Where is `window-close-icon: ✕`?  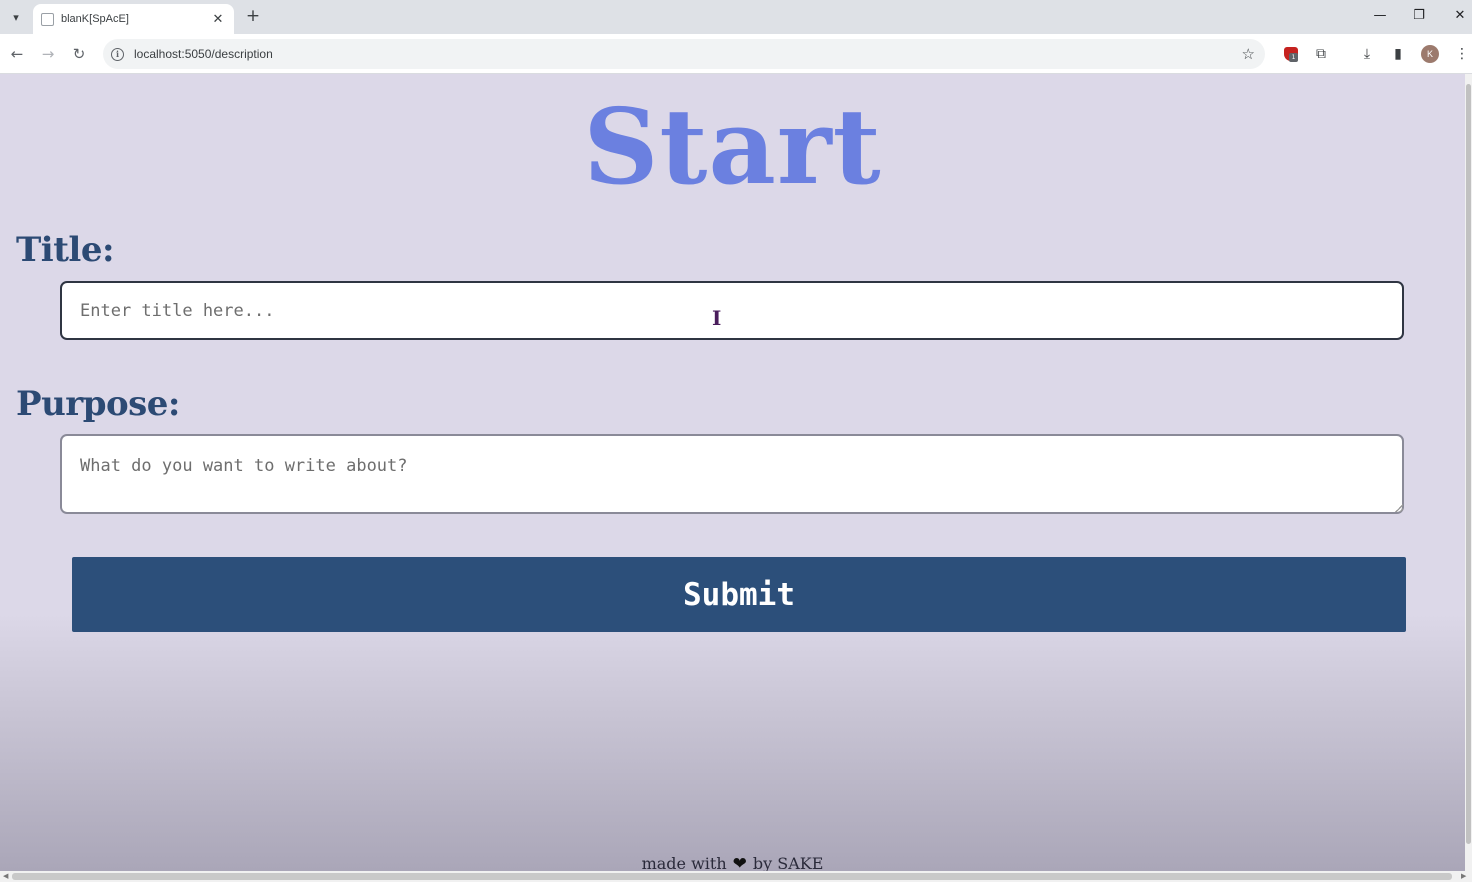 window-close-icon: ✕ is located at coordinates (1460, 16).